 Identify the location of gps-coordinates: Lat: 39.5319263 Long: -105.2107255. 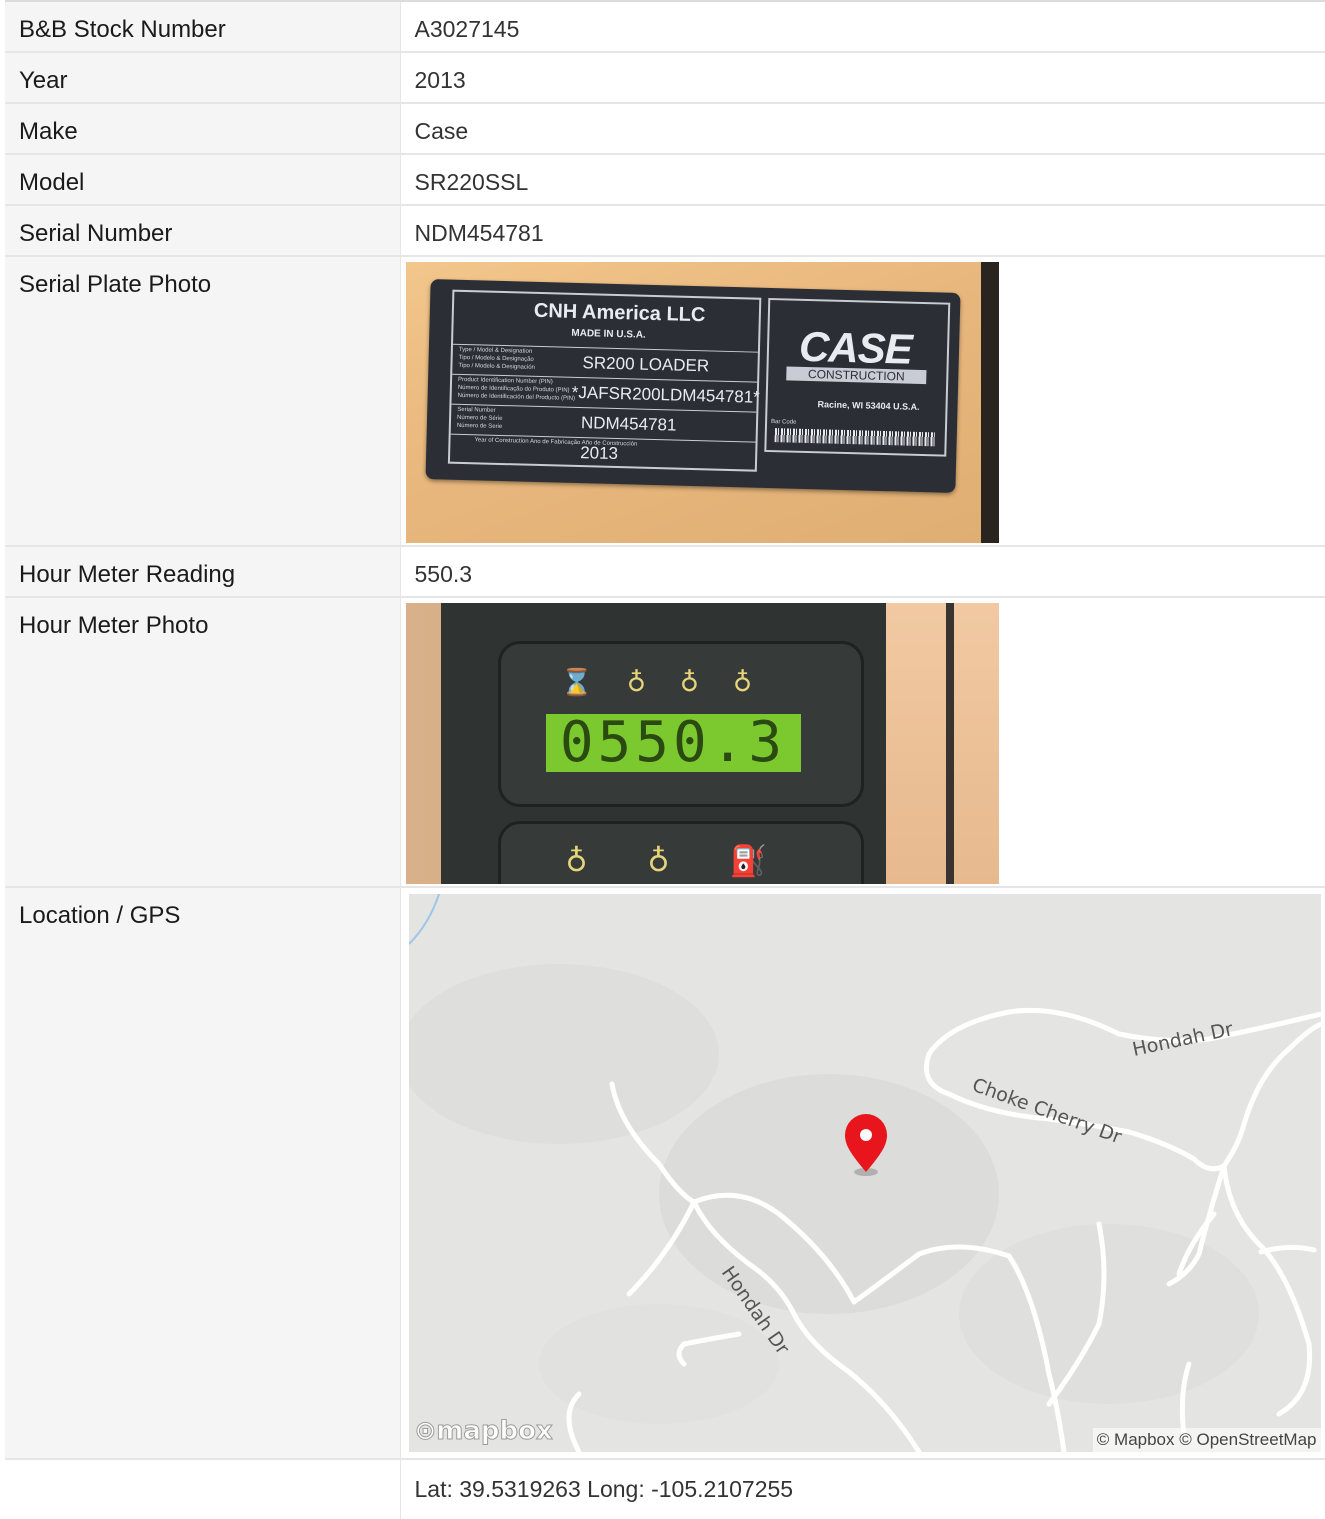
(862, 1488).